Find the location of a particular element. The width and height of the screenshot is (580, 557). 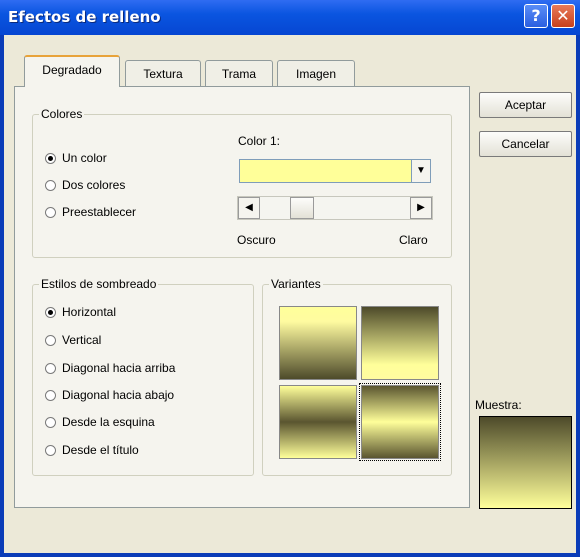

colores-legend: Colores is located at coordinates (62, 114).